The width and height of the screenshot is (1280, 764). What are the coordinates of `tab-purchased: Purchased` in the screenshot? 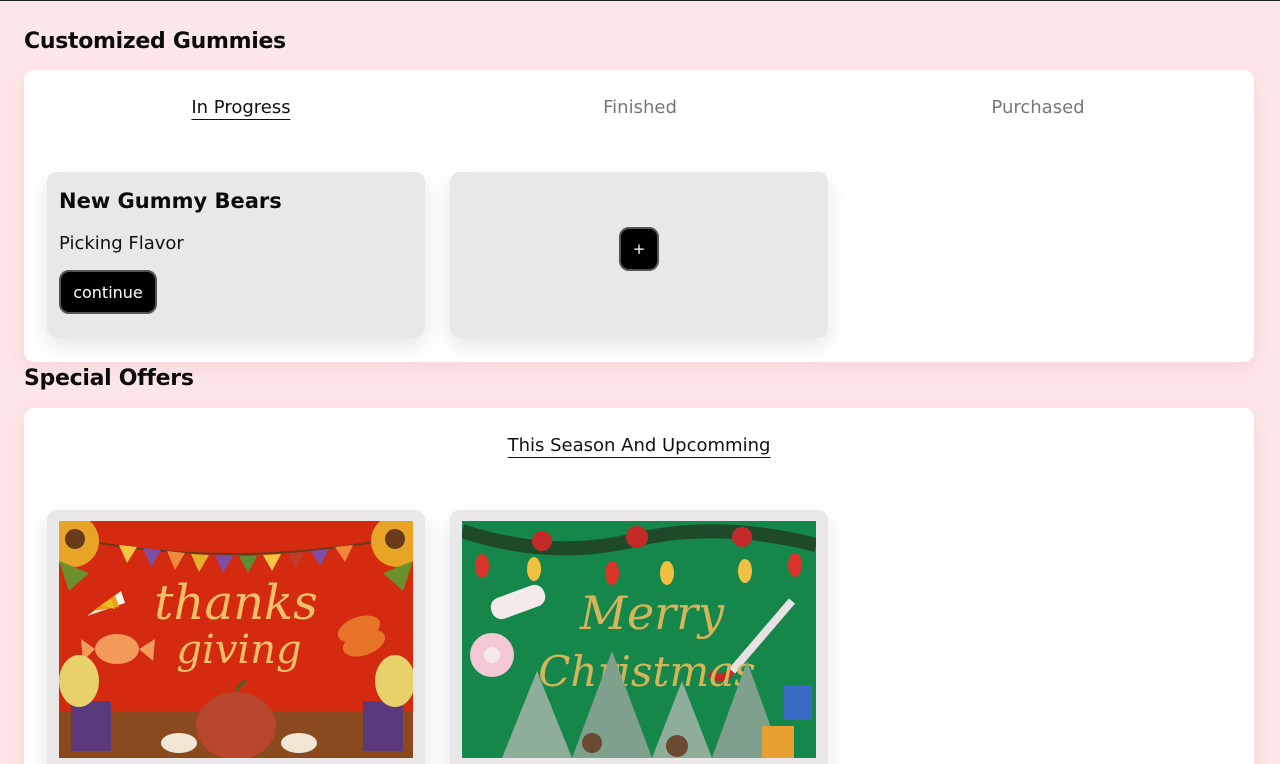 It's located at (1037, 107).